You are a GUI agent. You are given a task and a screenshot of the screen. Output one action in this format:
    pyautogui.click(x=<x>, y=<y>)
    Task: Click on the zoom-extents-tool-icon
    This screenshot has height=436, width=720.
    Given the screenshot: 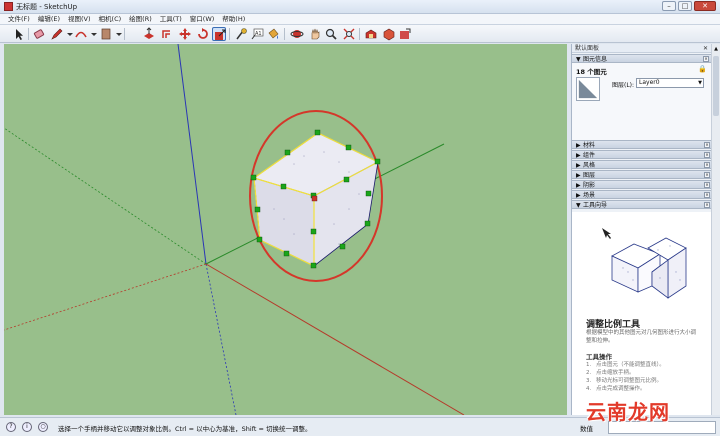 What is the action you would take?
    pyautogui.click(x=349, y=34)
    